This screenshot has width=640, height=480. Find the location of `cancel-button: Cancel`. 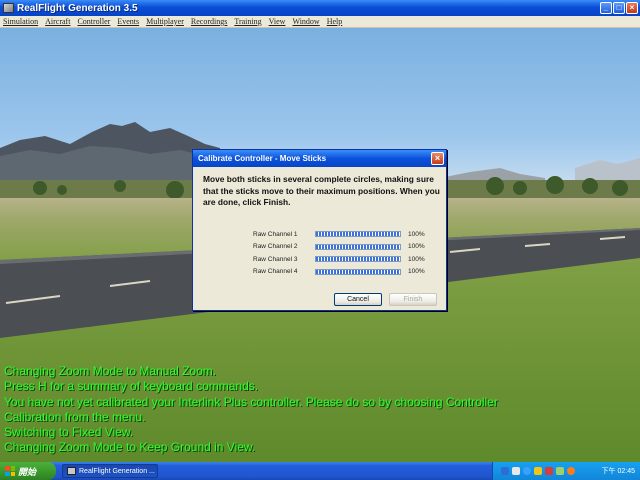

cancel-button: Cancel is located at coordinates (358, 299).